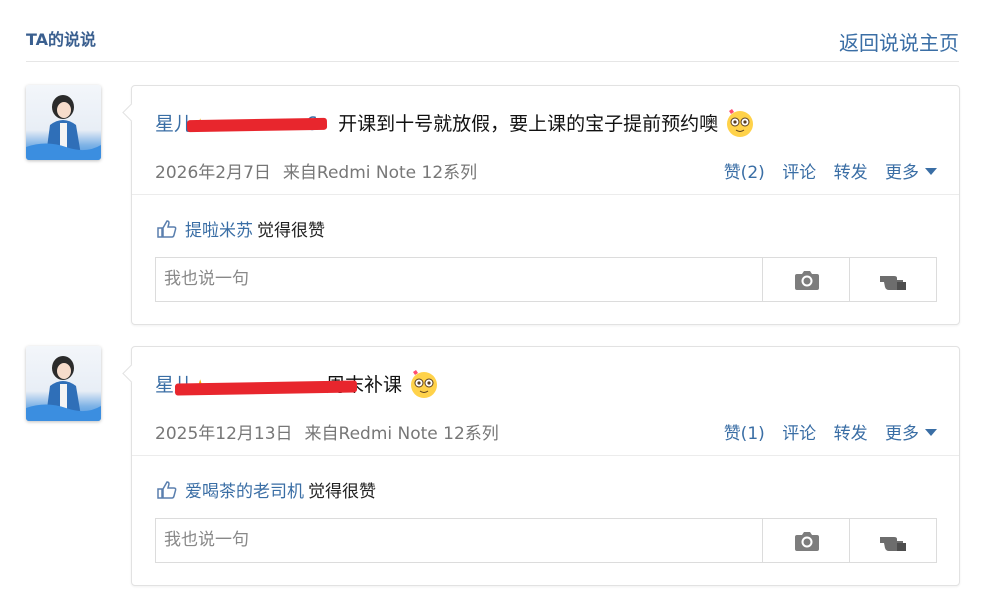 Image resolution: width=987 pixels, height=590 pixels. Describe the element at coordinates (219, 231) in the screenshot. I see `liker-name: 提啦米苏` at that location.